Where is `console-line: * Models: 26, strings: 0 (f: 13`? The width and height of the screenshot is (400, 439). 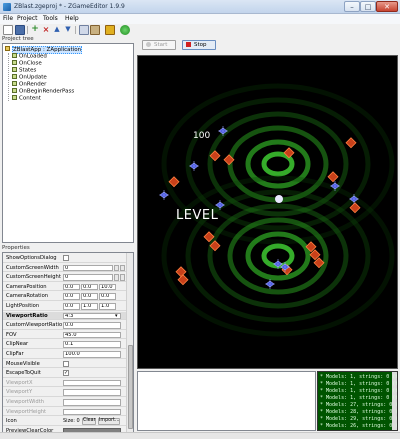 console-line: * Models: 26, strings: 0 (f: 13 is located at coordinates (359, 426).